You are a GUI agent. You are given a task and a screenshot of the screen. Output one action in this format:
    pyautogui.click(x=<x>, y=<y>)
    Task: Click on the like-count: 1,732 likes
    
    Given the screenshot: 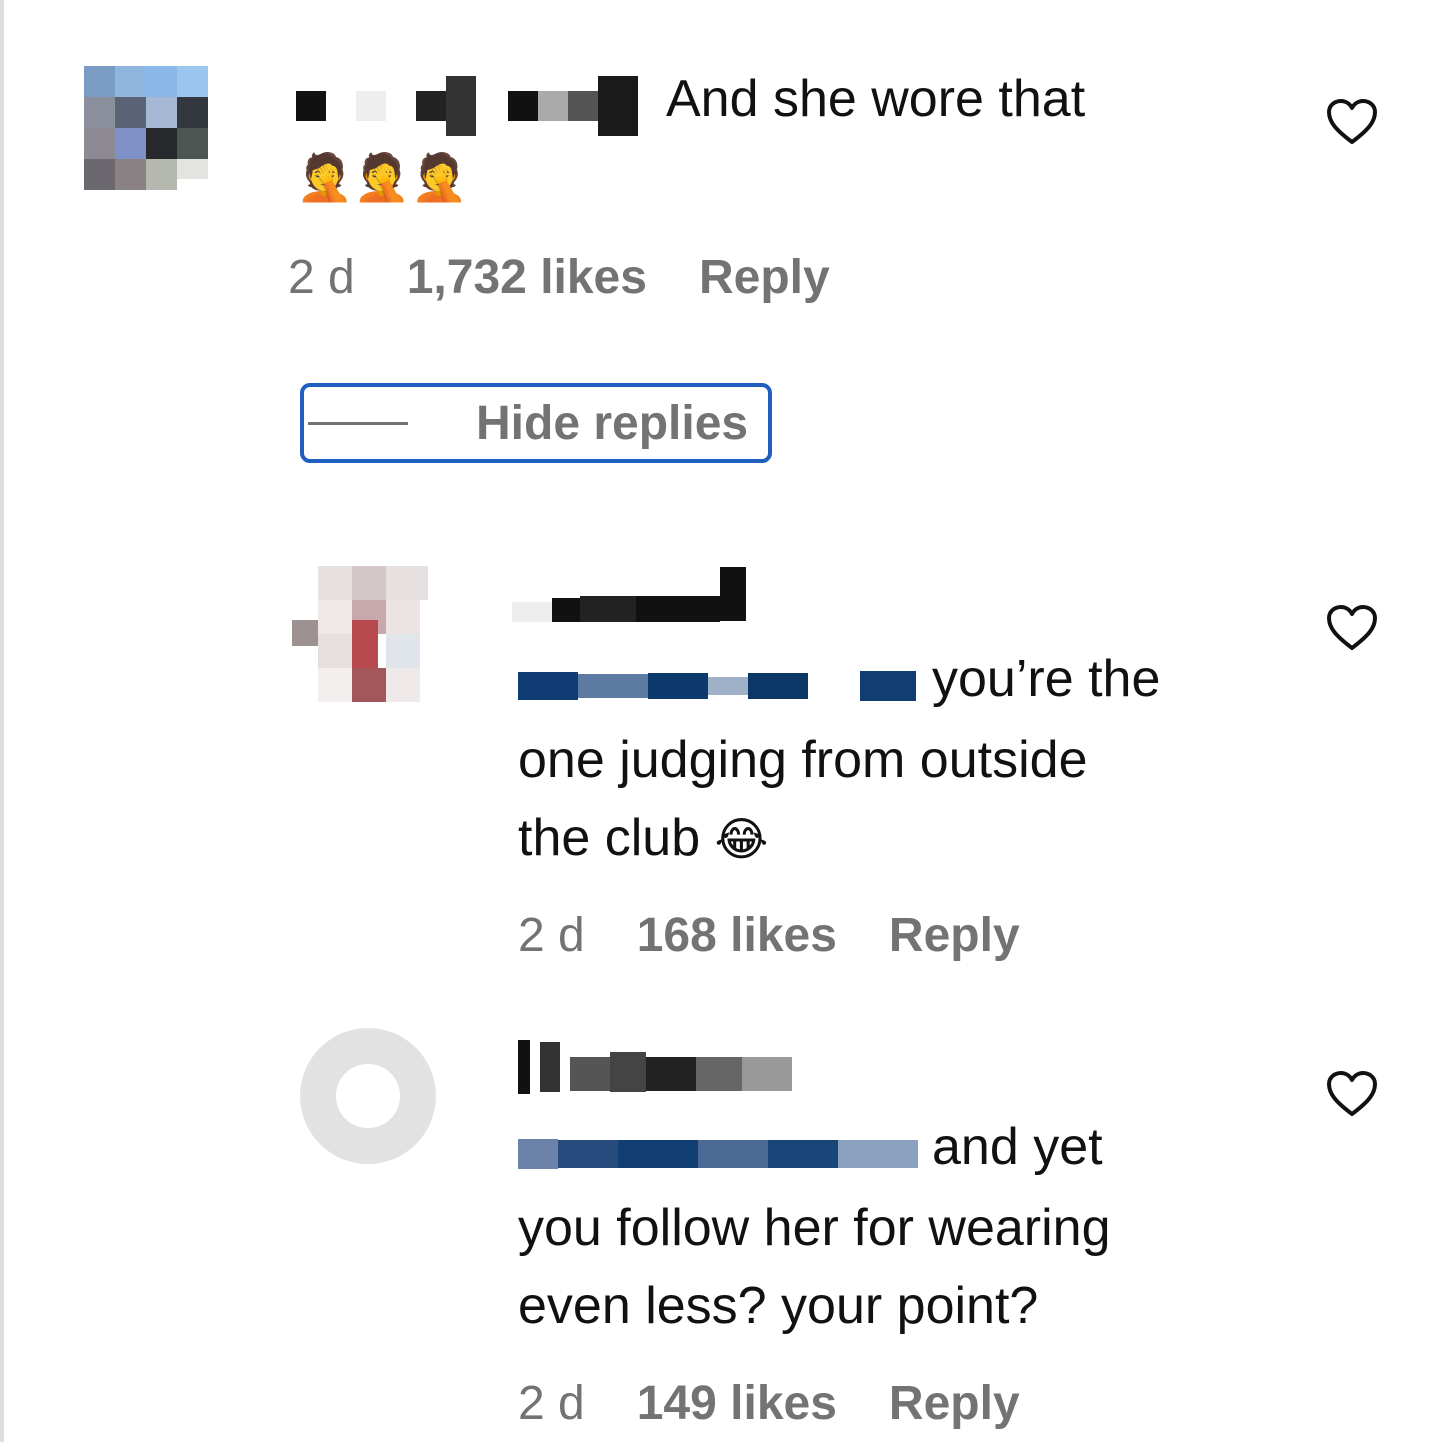 What is the action you would take?
    pyautogui.click(x=527, y=277)
    